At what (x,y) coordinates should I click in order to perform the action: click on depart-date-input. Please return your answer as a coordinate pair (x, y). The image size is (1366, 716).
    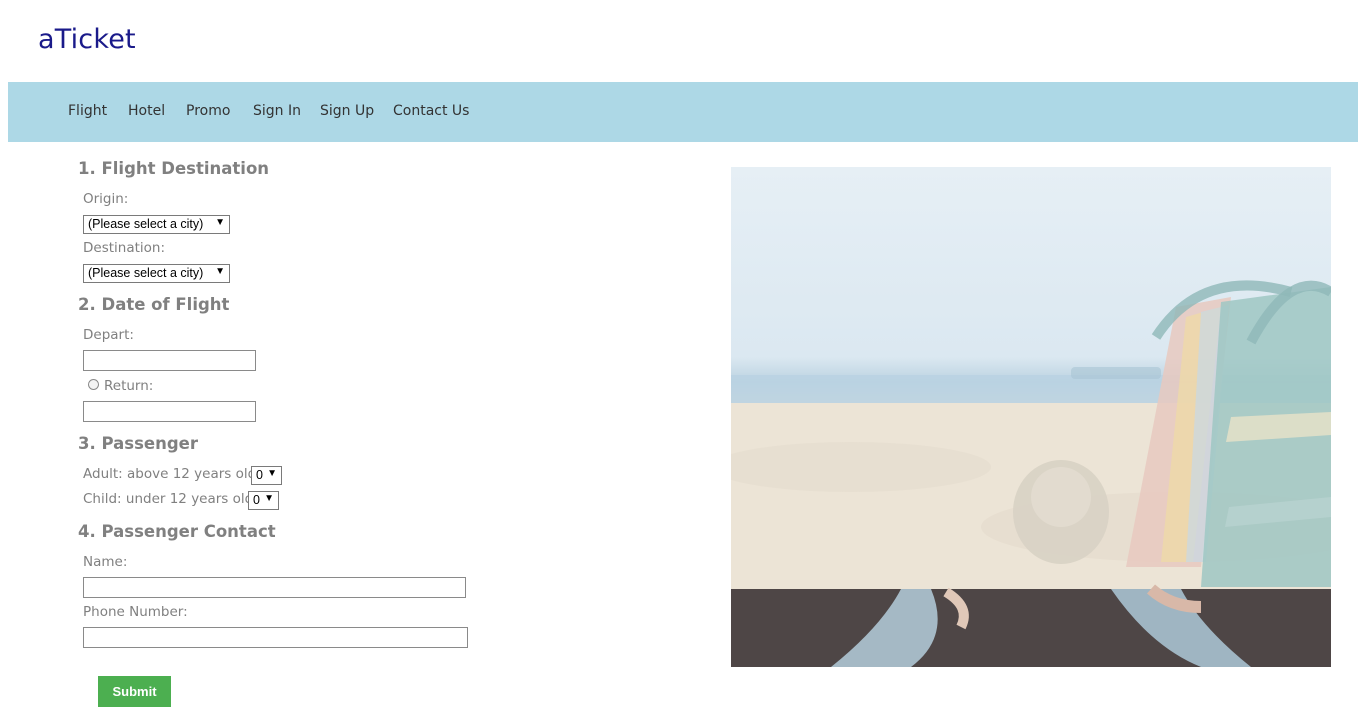
    Looking at the image, I should click on (169, 360).